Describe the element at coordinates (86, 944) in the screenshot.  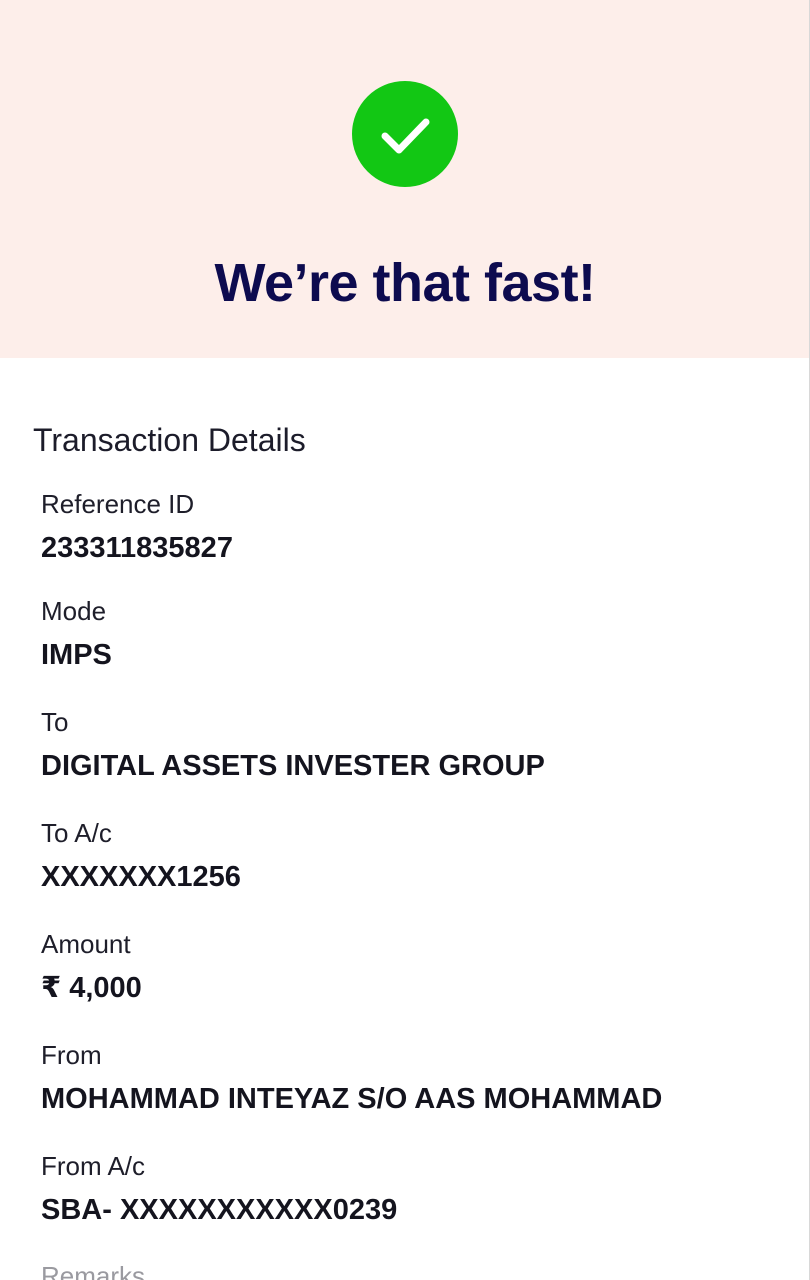
I see `field-label: Amount` at that location.